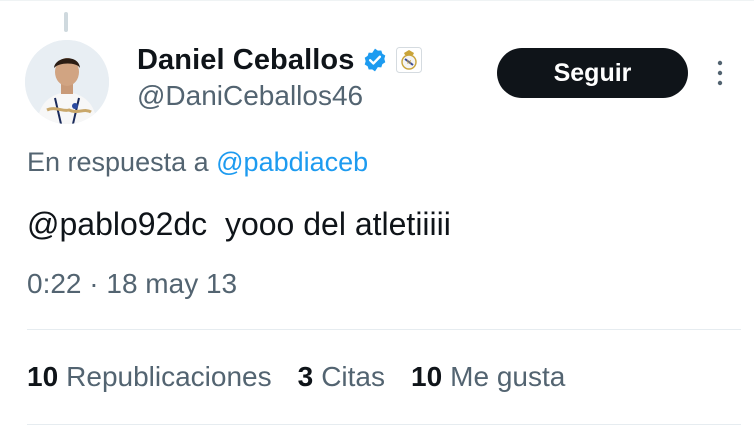 The width and height of the screenshot is (754, 432). Describe the element at coordinates (592, 73) in the screenshot. I see `follow-button: Seguir` at that location.